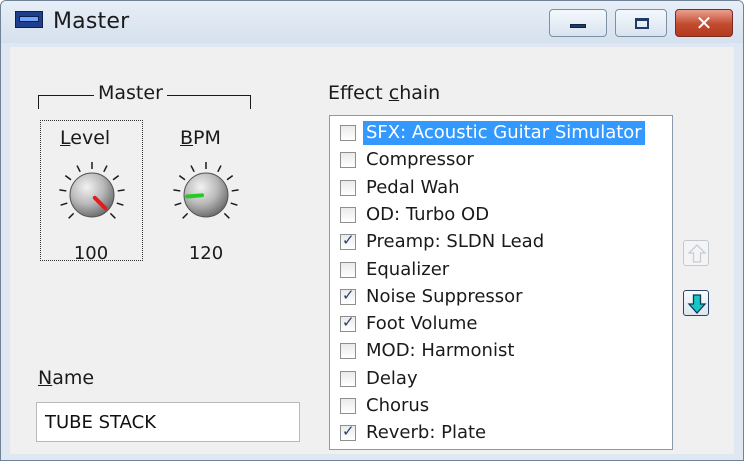 This screenshot has height=461, width=744. What do you see at coordinates (250, 102) in the screenshot?
I see `group-frame-right` at bounding box center [250, 102].